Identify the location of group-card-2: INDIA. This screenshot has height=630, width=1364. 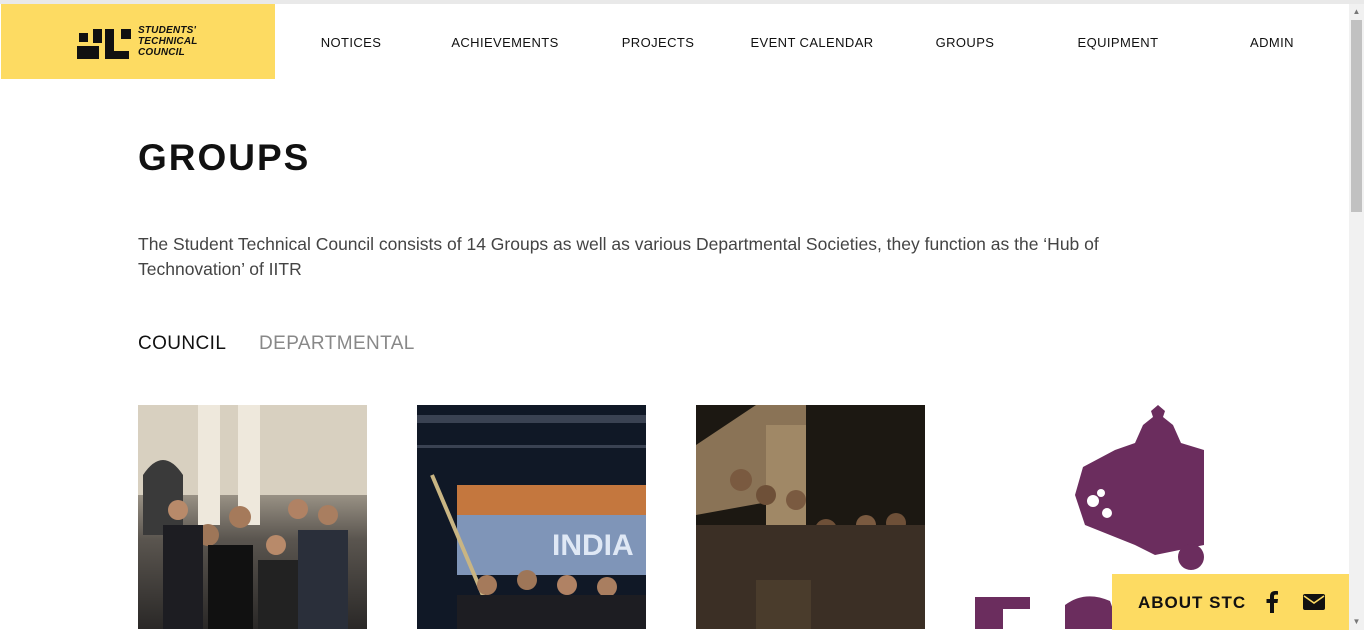
(531, 517).